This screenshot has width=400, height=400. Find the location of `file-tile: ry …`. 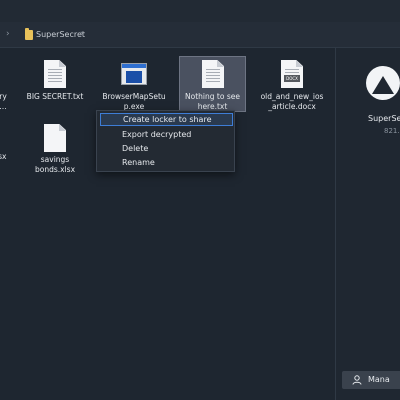

file-tile: ry … is located at coordinates (5, 112).